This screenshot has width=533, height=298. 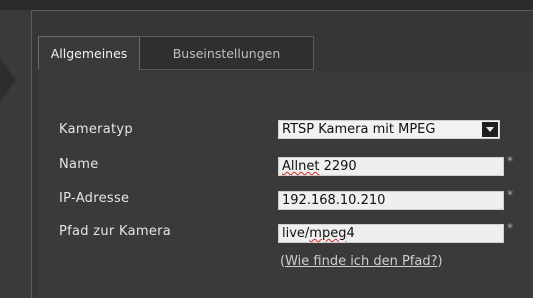 What do you see at coordinates (440, 261) in the screenshot?
I see `help-link-close-paren: )` at bounding box center [440, 261].